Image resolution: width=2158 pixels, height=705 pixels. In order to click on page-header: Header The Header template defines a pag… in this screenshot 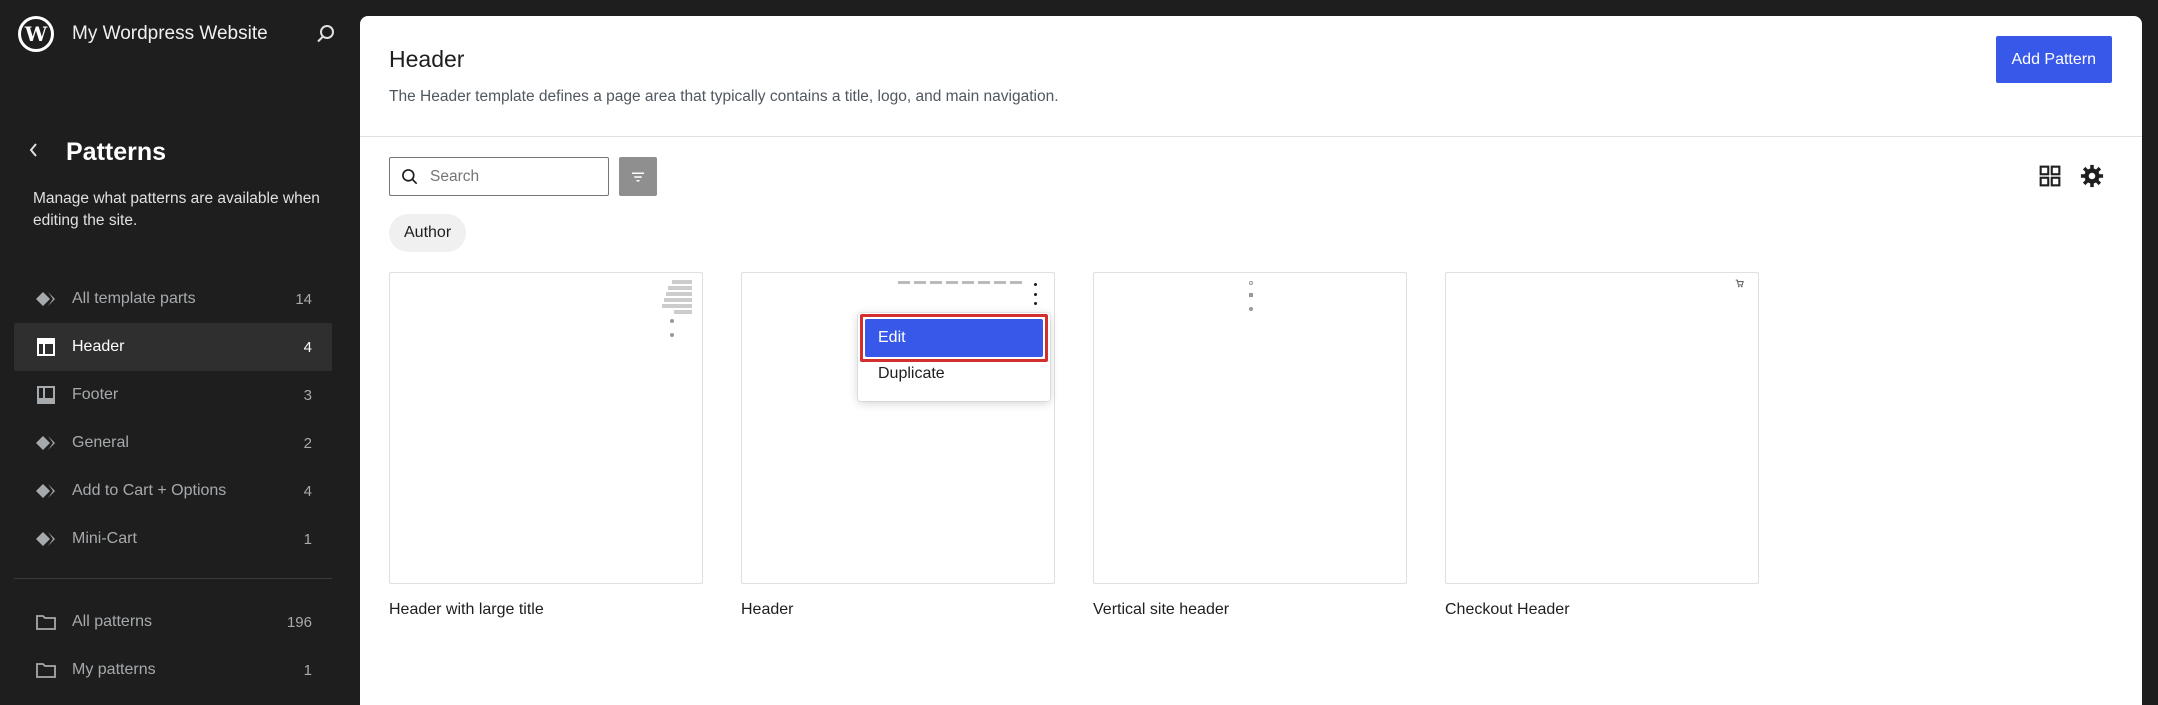, I will do `click(1251, 76)`.